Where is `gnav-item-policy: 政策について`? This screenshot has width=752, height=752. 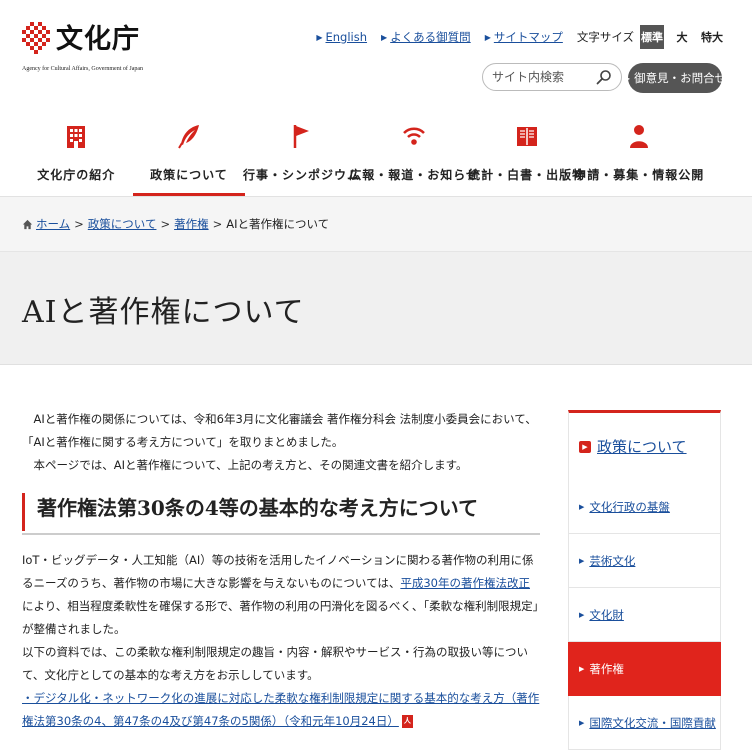 gnav-item-policy: 政策について is located at coordinates (189, 153).